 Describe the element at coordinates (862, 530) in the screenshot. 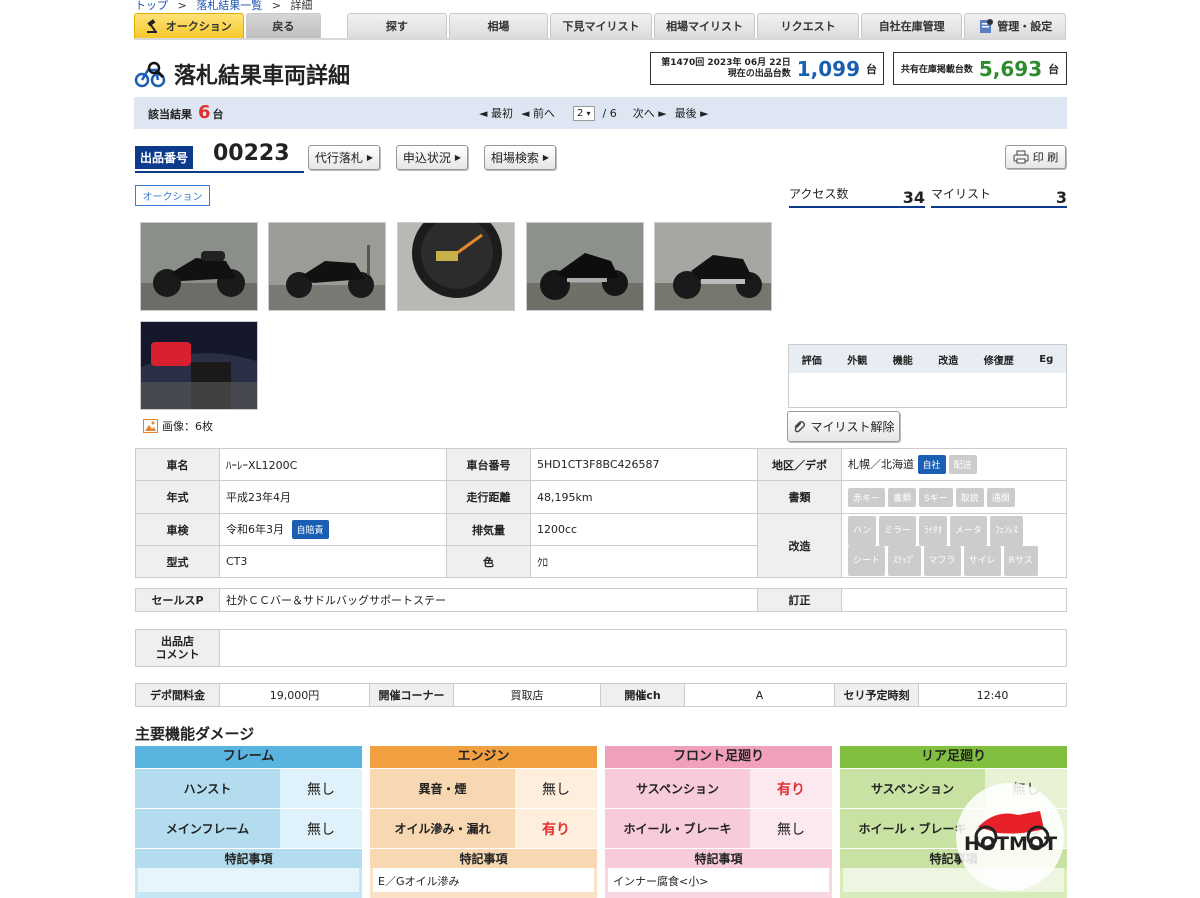

I see `mod-badge: ハン` at that location.